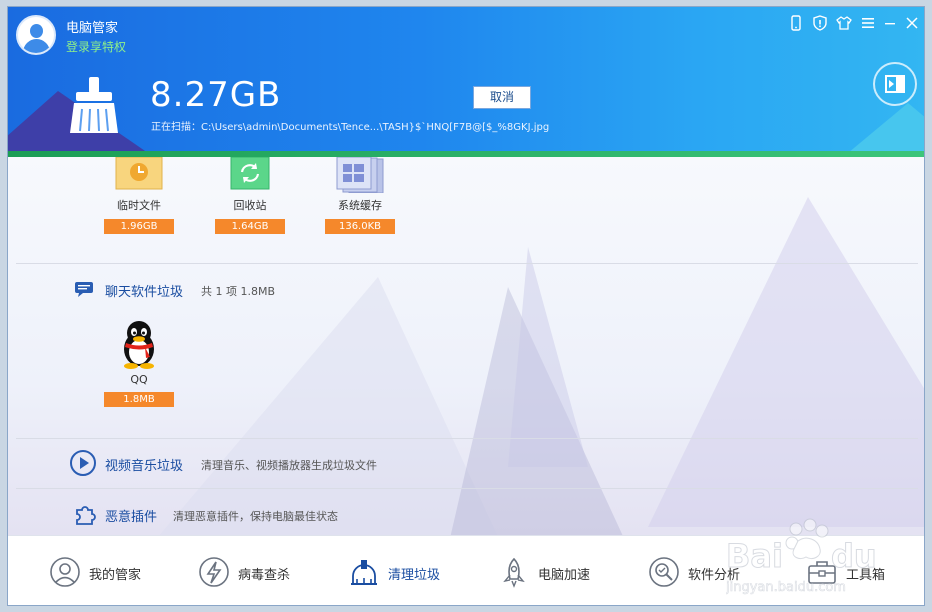  I want to click on svg-text: du, so click(854, 556).